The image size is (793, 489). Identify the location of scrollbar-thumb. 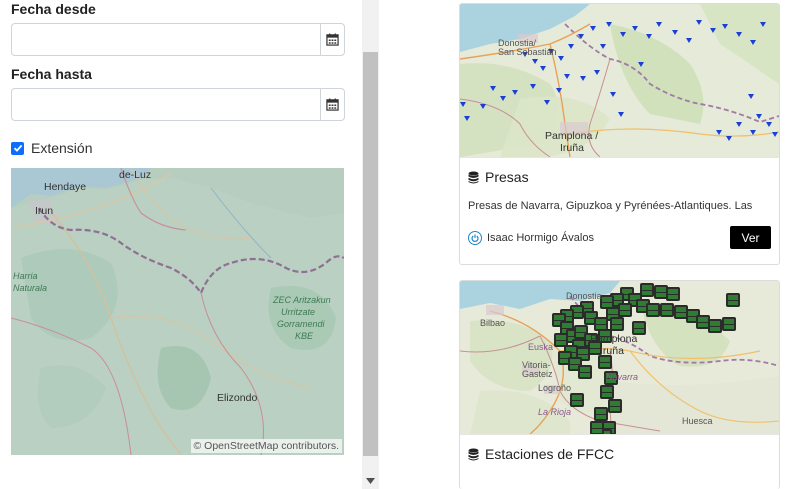
(370, 254).